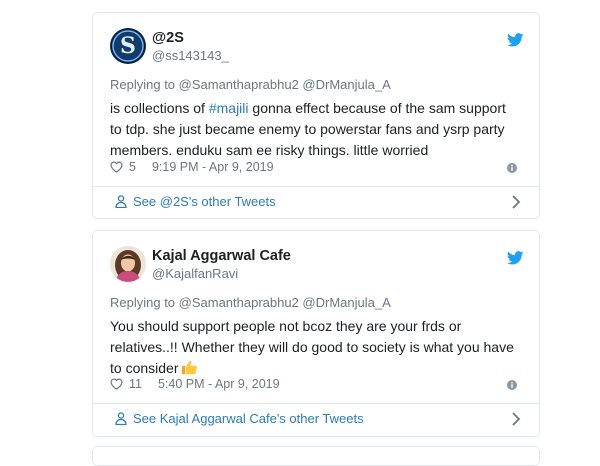 The height and width of the screenshot is (466, 600). I want to click on svg-text: S, so click(128, 46).